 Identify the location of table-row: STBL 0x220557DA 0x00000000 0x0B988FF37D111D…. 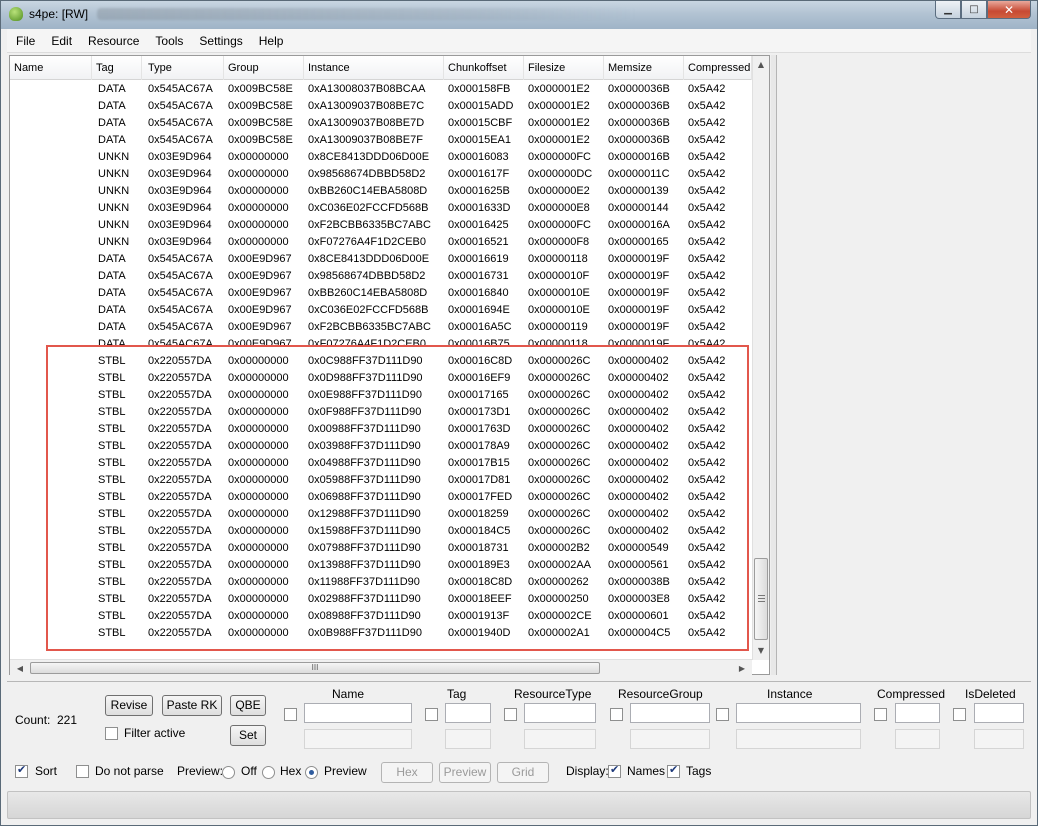
(381, 633).